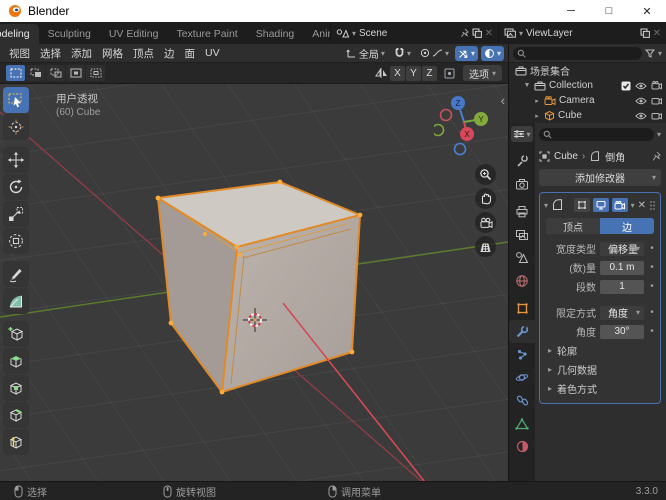 This screenshot has width=666, height=500. Describe the element at coordinates (622, 286) in the screenshot. I see `segments-input: 1` at that location.